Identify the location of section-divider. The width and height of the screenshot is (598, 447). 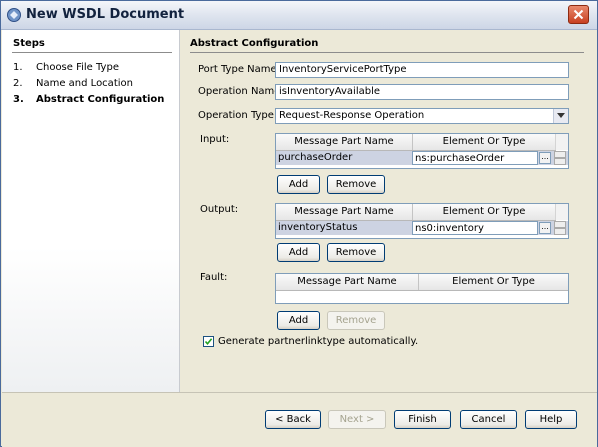
(387, 52).